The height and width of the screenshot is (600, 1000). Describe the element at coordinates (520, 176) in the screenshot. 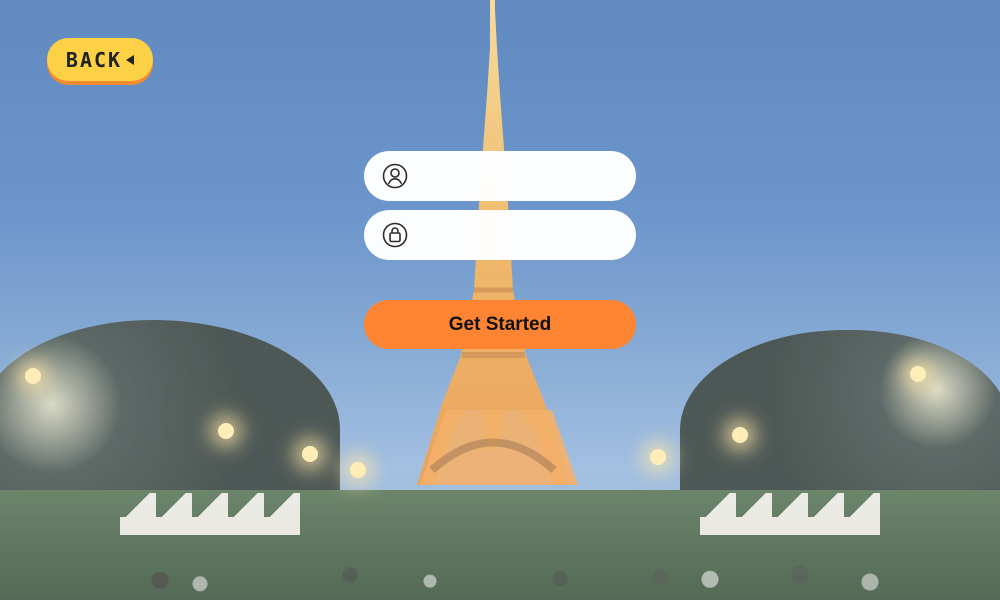

I see `username-input` at that location.